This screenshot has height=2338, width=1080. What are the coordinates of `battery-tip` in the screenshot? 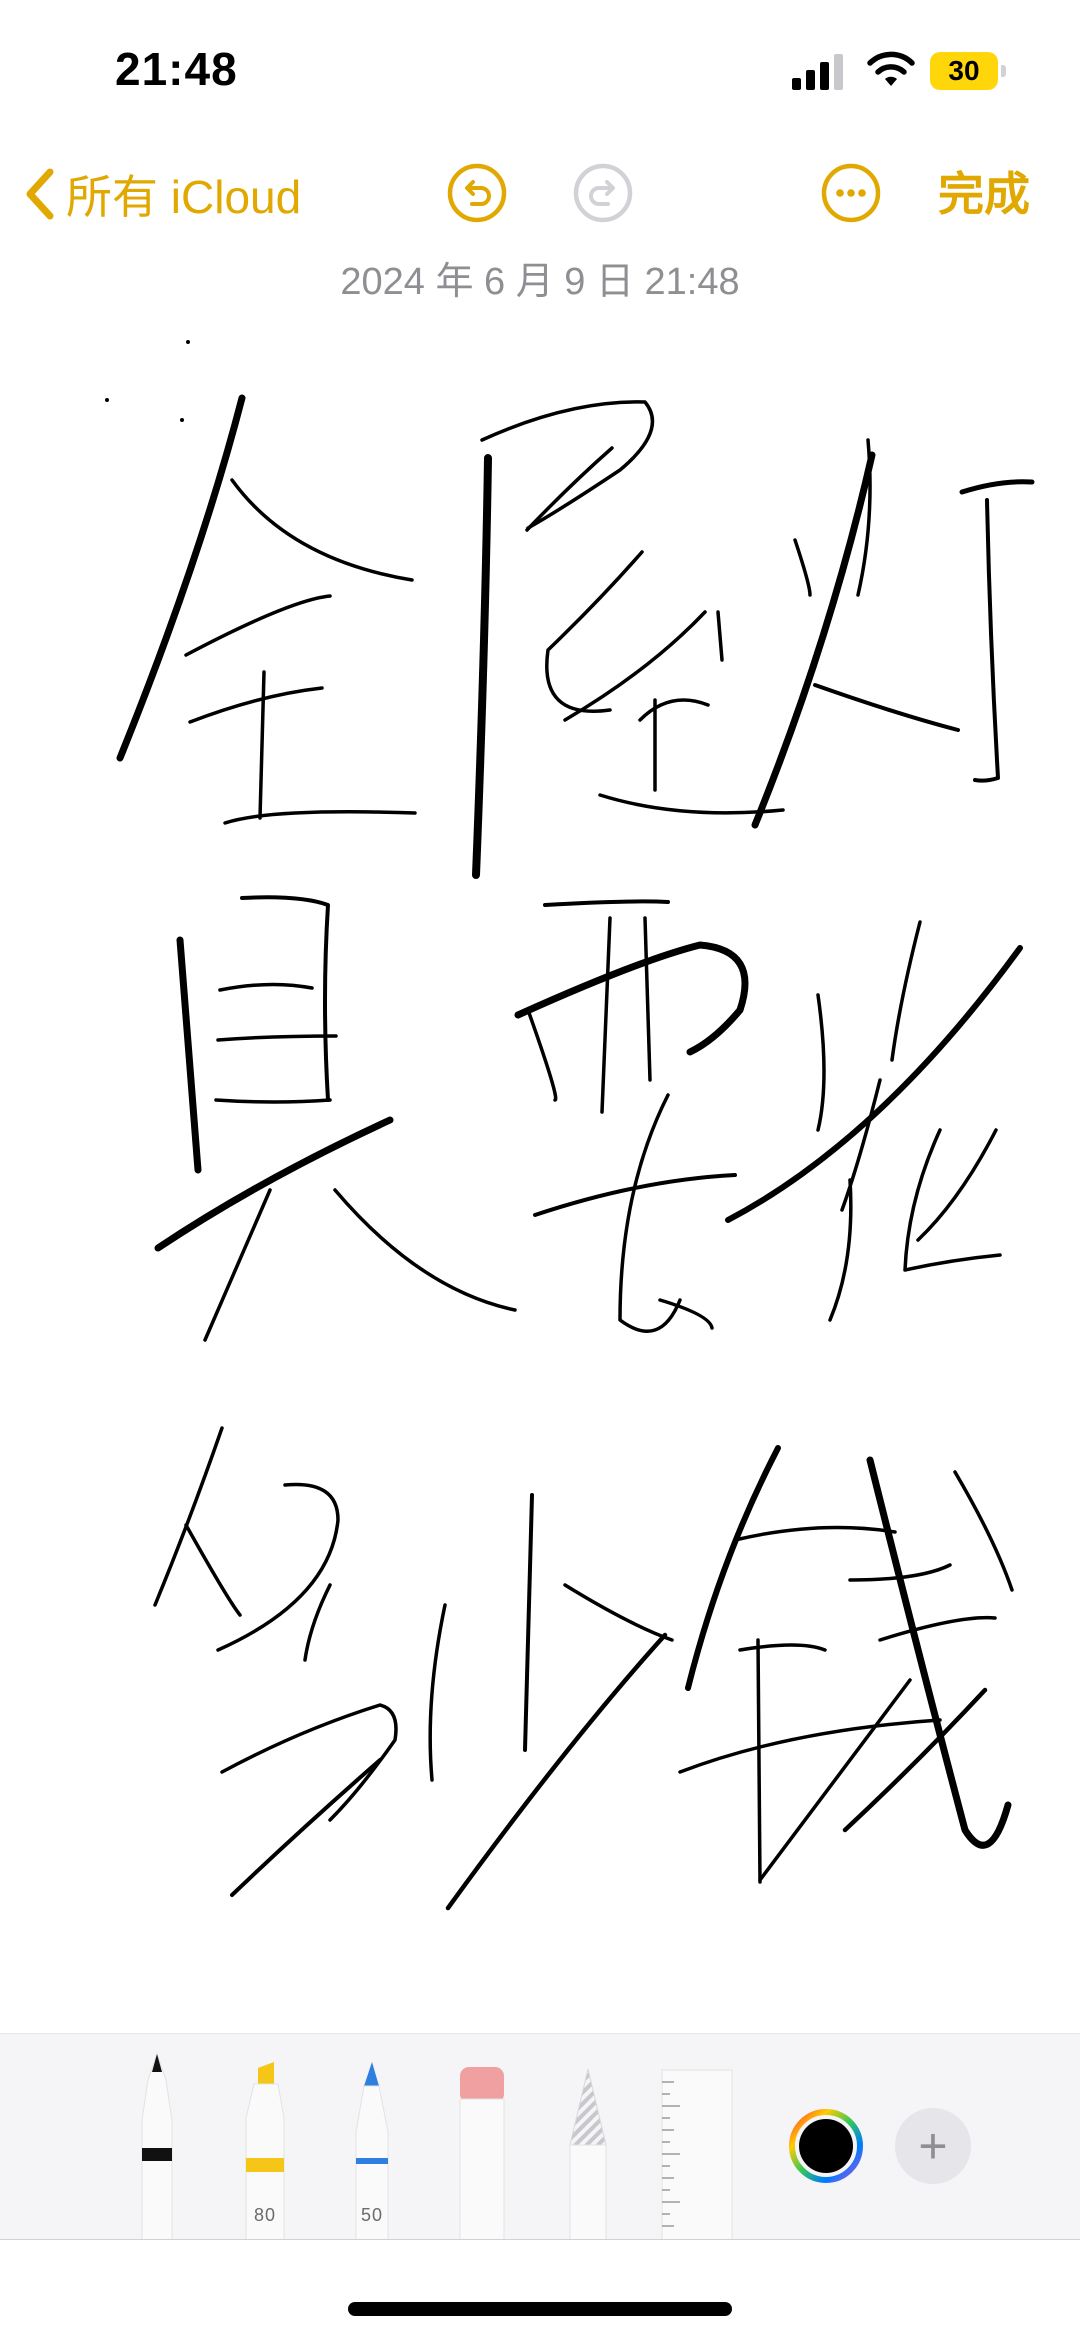 It's located at (1003, 71).